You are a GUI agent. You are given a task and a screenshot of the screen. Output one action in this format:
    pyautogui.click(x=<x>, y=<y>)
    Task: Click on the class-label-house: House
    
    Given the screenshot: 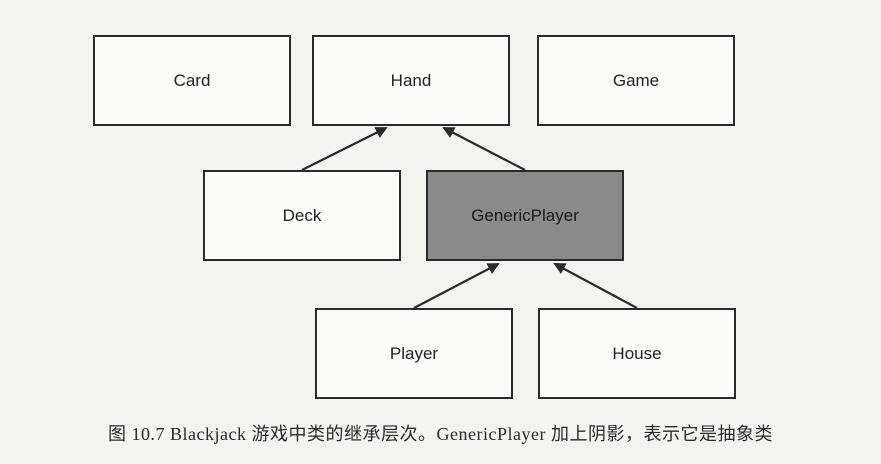 What is the action you would take?
    pyautogui.click(x=637, y=353)
    